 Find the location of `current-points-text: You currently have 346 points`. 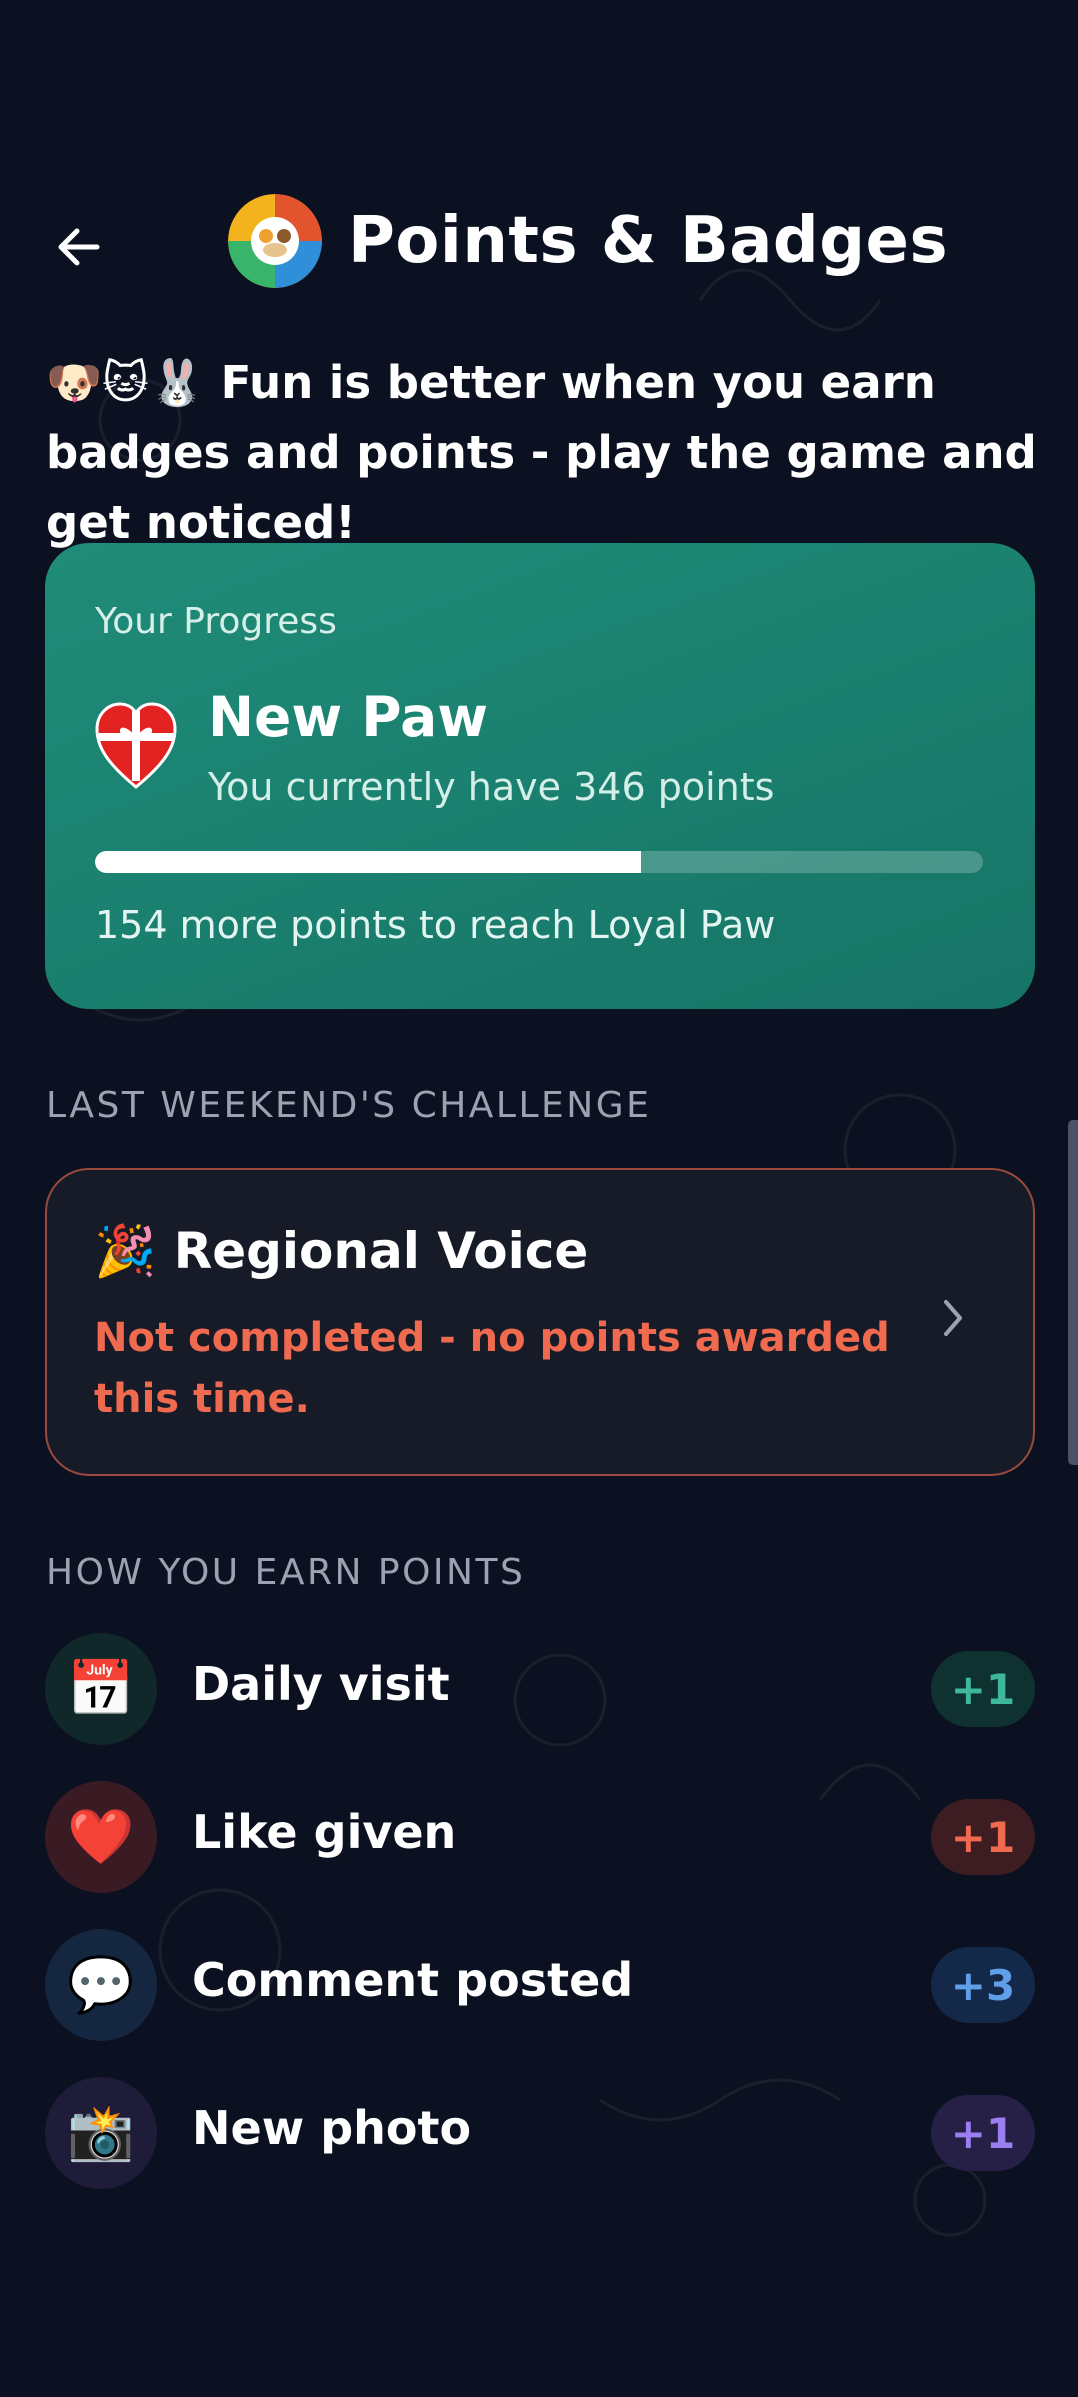

current-points-text: You currently have 346 points is located at coordinates (491, 787).